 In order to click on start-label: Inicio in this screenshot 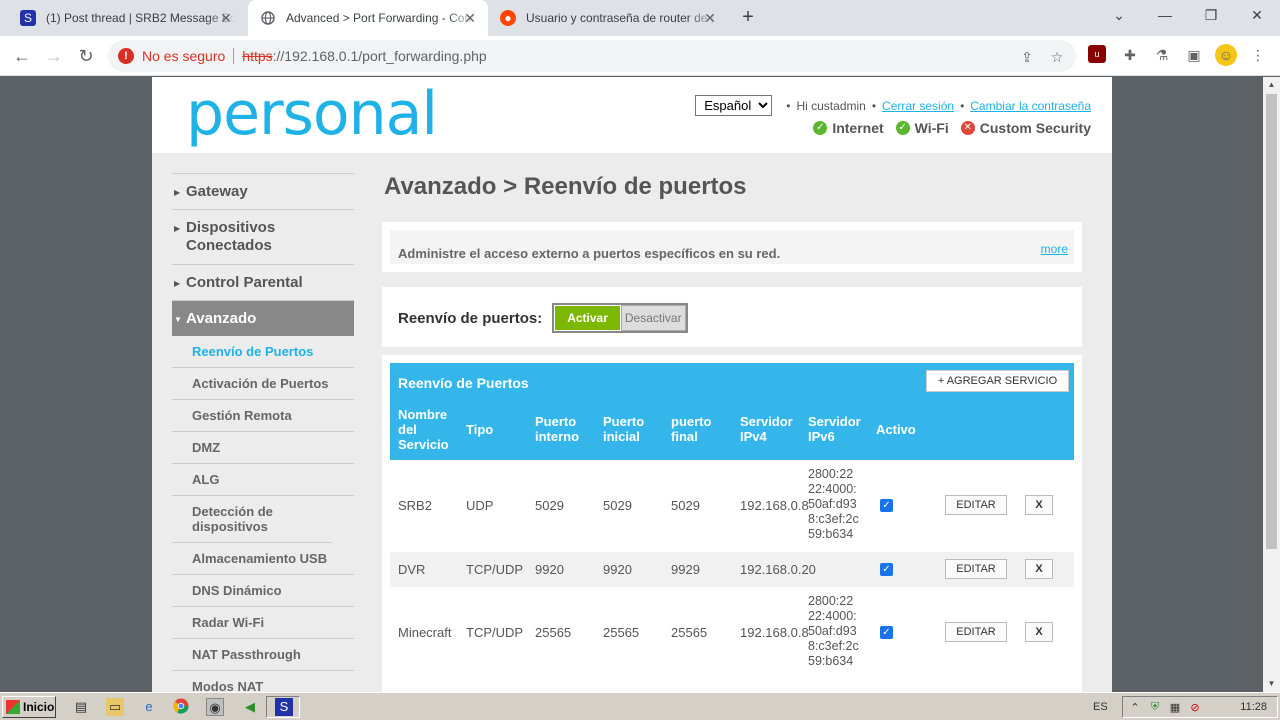, I will do `click(39, 707)`.